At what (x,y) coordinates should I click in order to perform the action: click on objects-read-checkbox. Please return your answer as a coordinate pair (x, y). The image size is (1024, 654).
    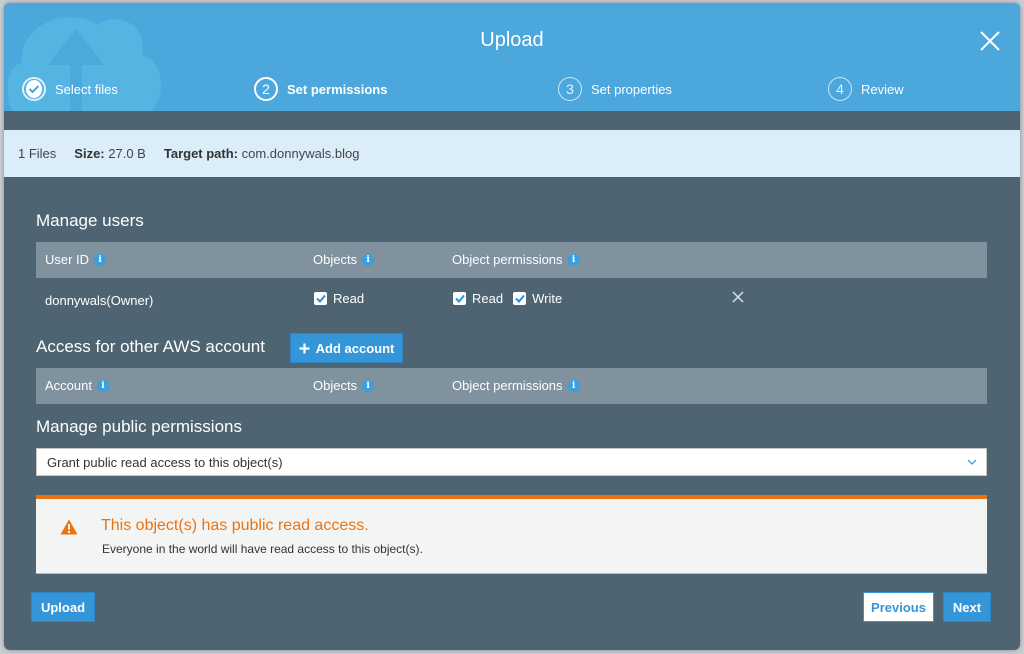
    Looking at the image, I should click on (320, 298).